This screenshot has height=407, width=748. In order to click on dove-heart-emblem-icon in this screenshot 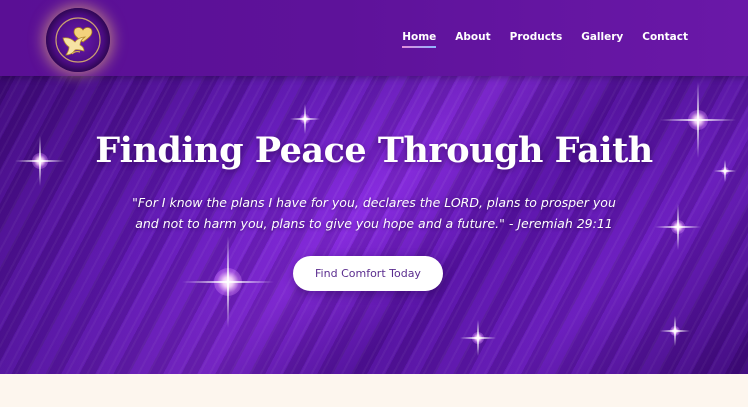, I will do `click(78, 40)`.